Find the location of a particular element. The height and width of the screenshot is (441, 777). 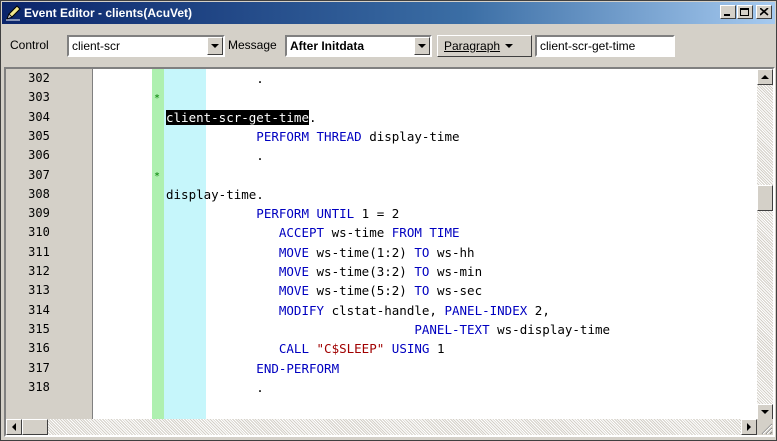

code-token: ws-time is located at coordinates (358, 233).